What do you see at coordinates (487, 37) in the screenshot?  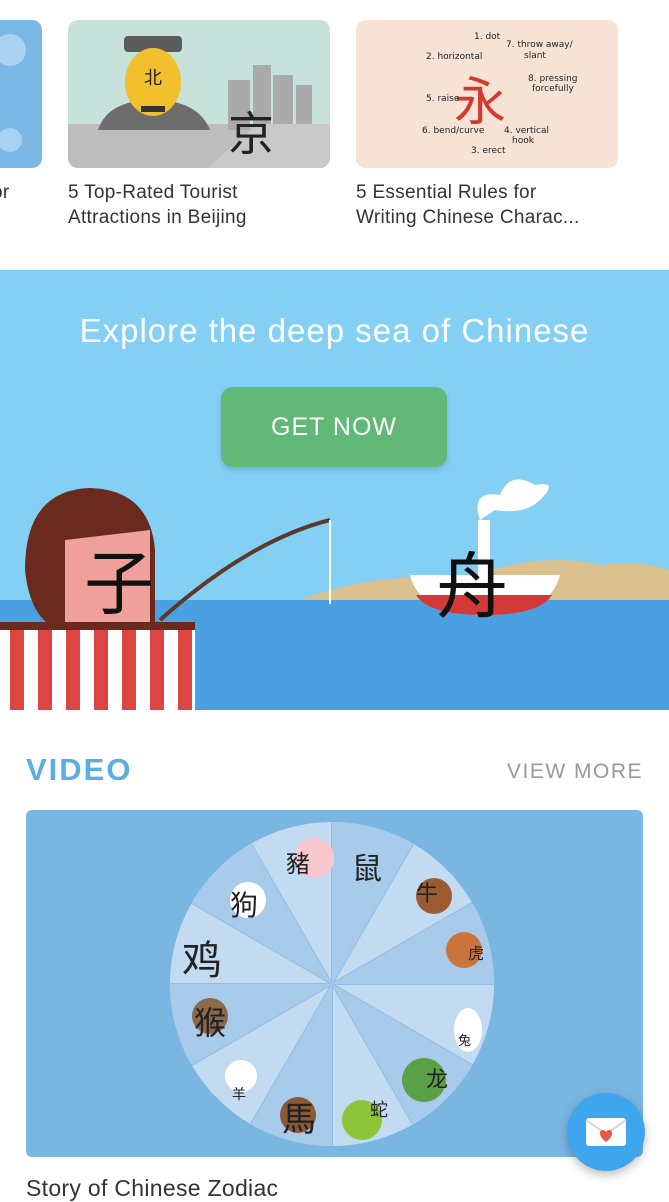 I see `stroke-label: 1. dot` at bounding box center [487, 37].